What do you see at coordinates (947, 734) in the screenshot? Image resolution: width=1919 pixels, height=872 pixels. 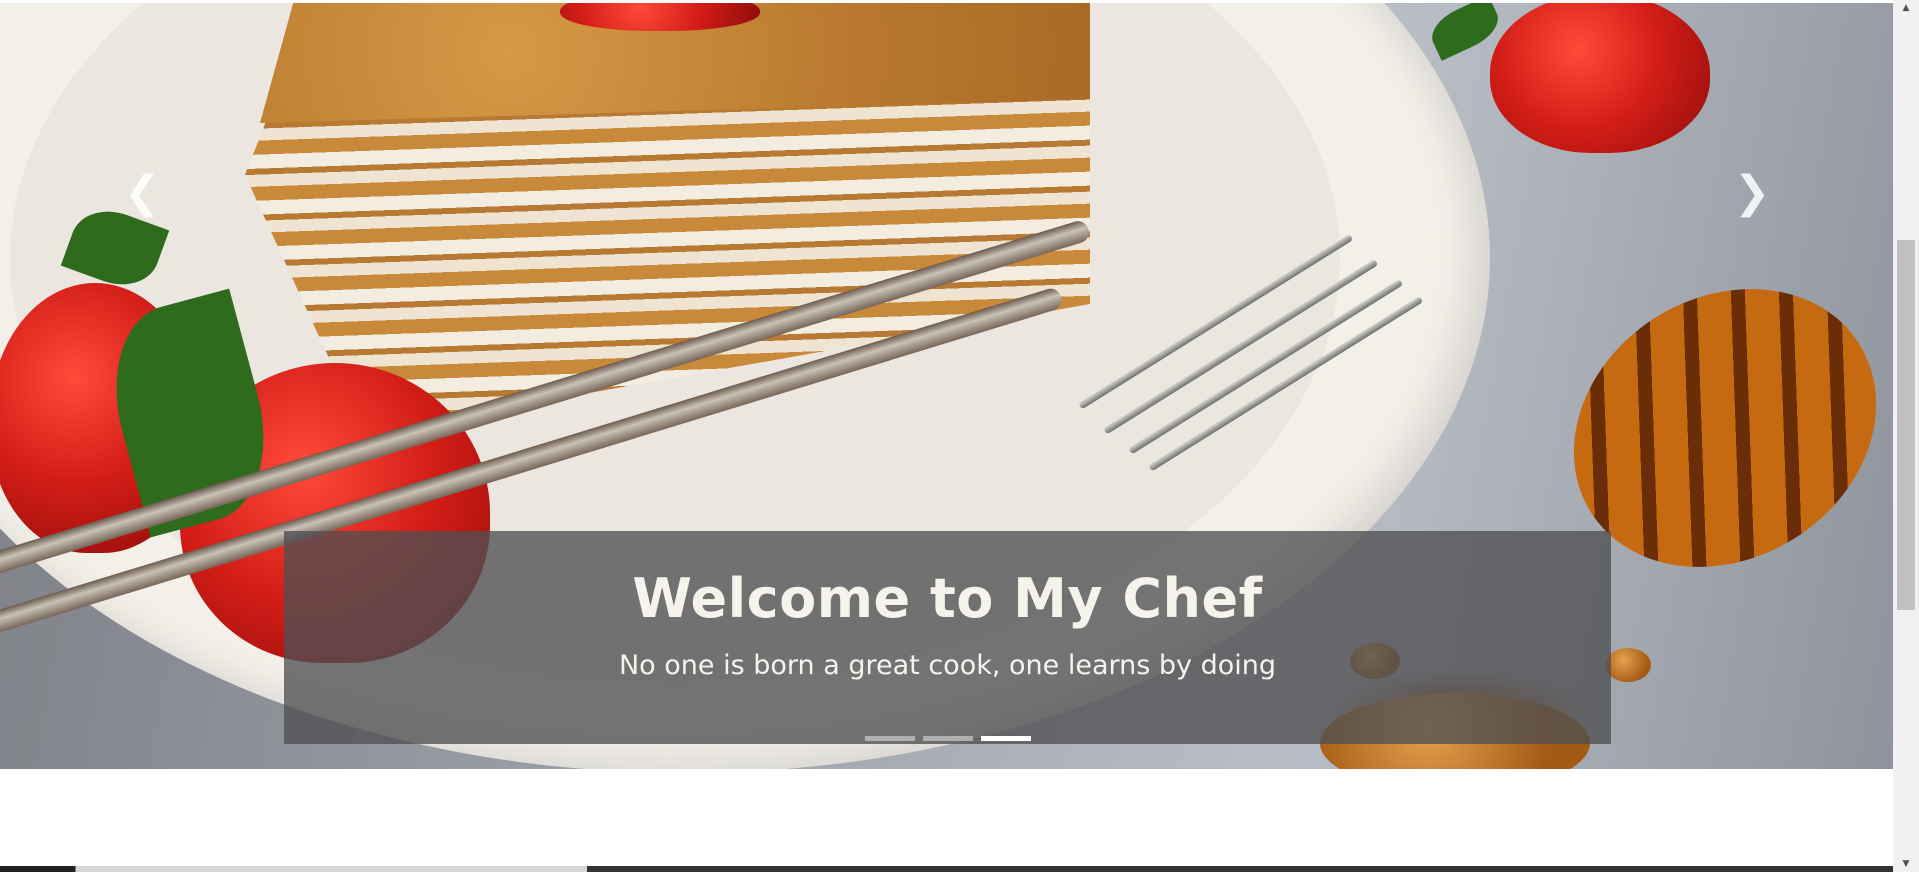 I see `carousel-indicators` at bounding box center [947, 734].